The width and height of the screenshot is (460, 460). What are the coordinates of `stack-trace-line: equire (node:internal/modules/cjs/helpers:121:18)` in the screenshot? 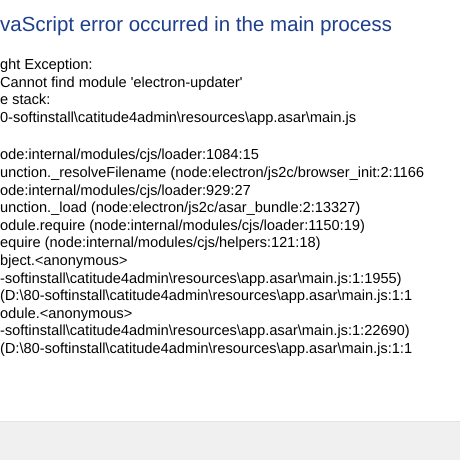 It's located at (160, 244).